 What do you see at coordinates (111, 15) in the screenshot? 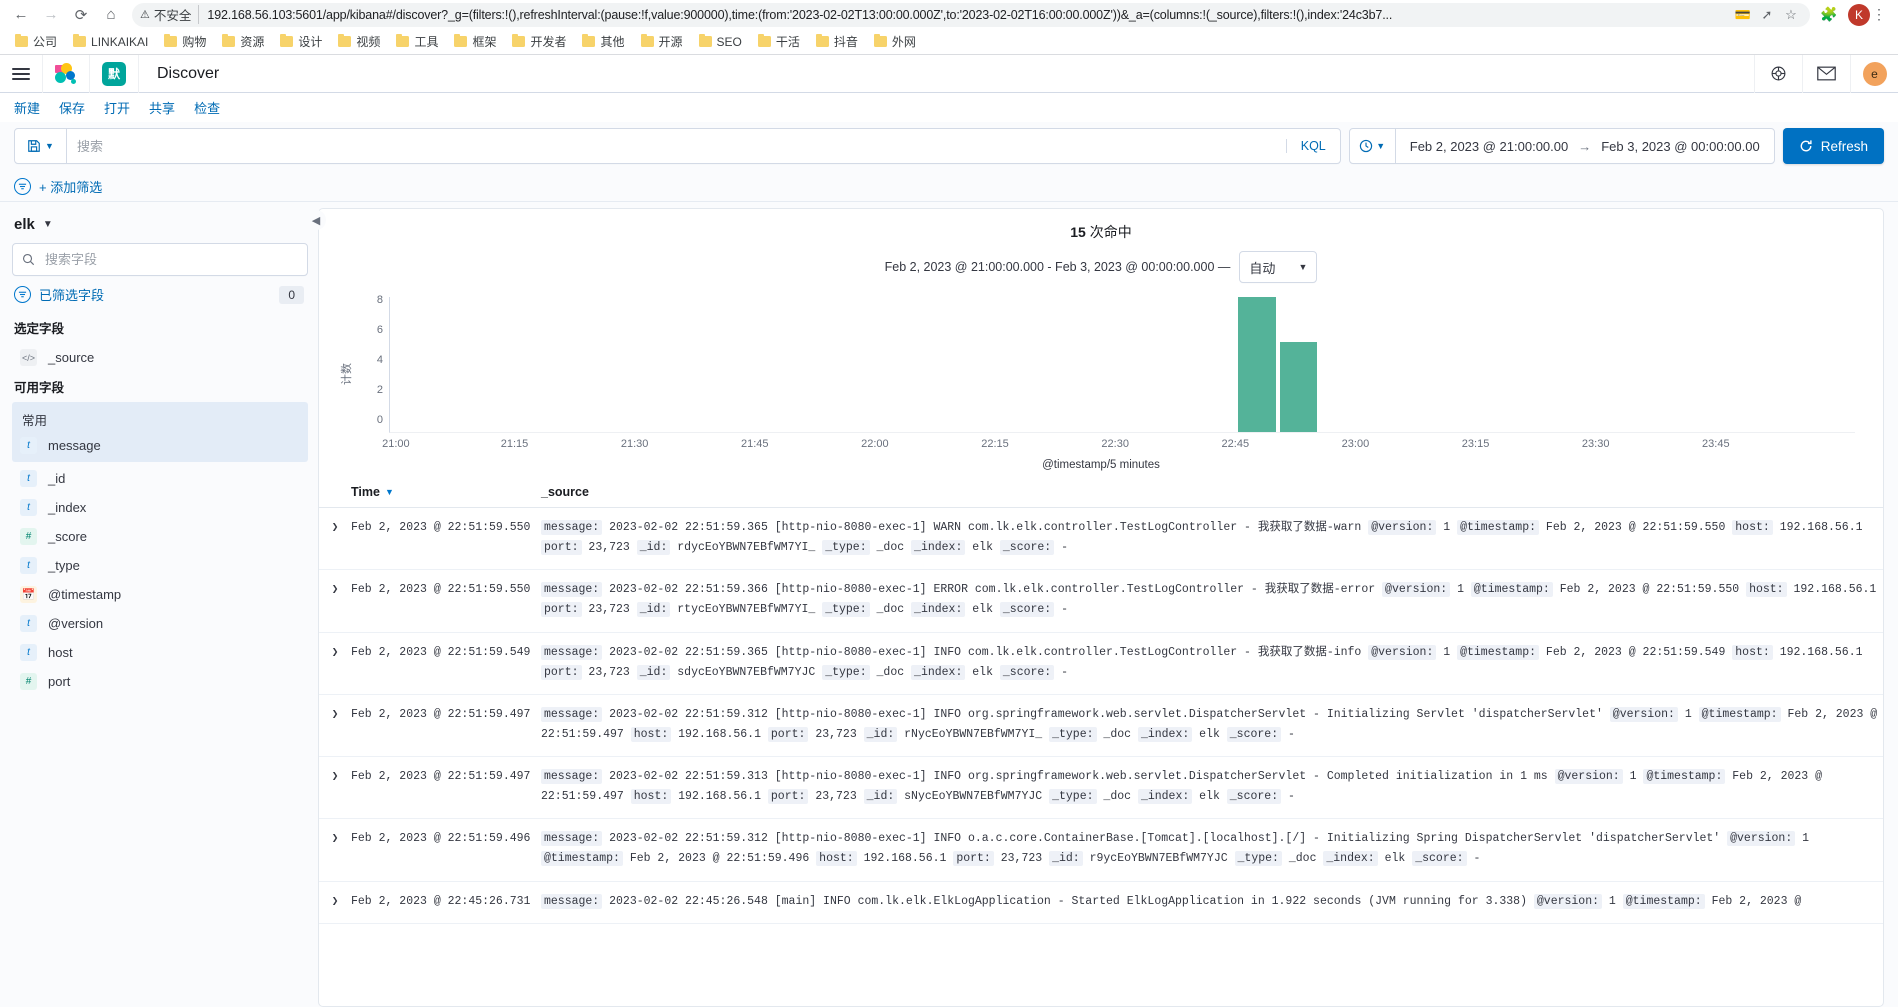
I see `home-icon: ⌂` at bounding box center [111, 15].